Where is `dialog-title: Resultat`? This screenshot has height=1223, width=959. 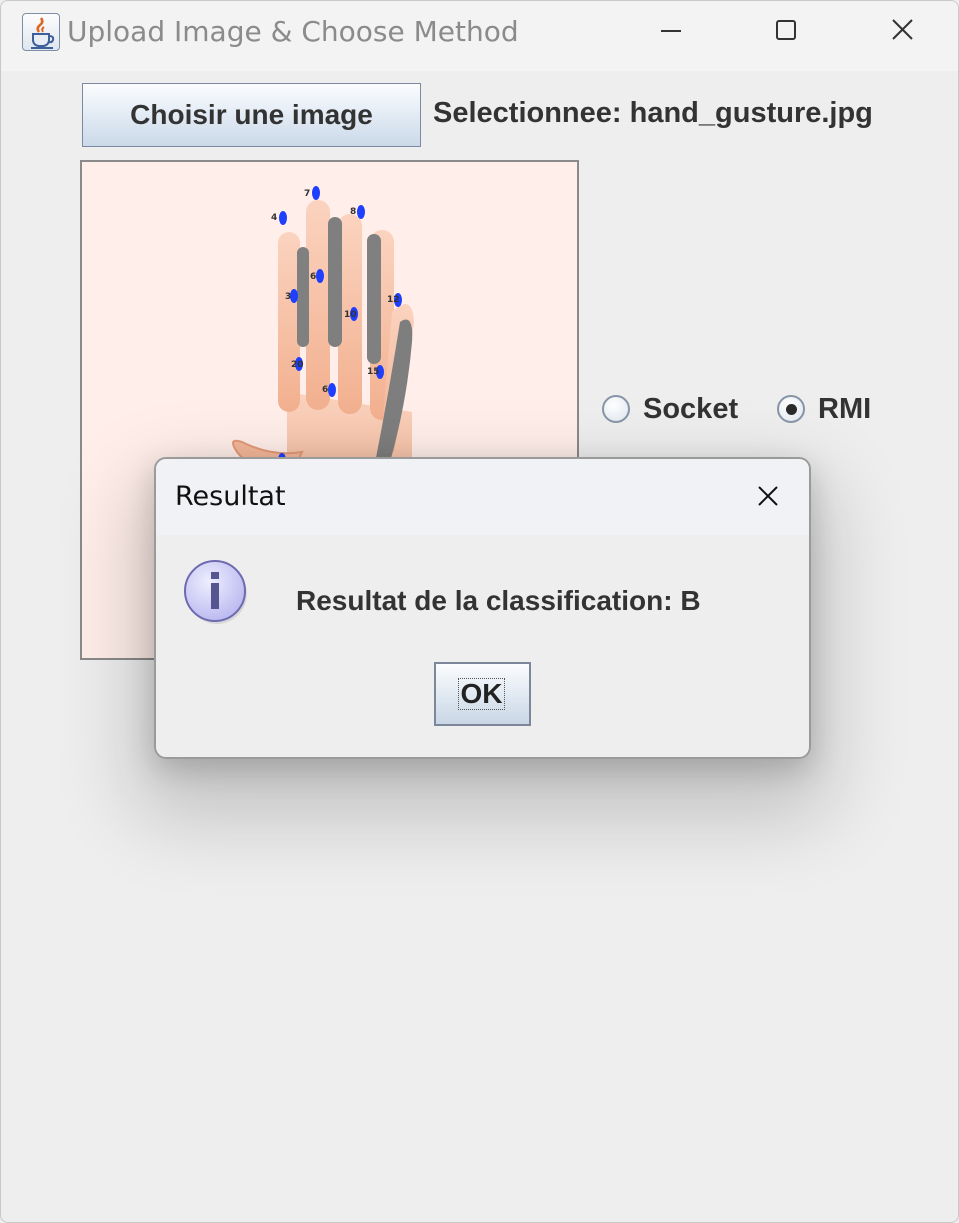
dialog-title: Resultat is located at coordinates (230, 496).